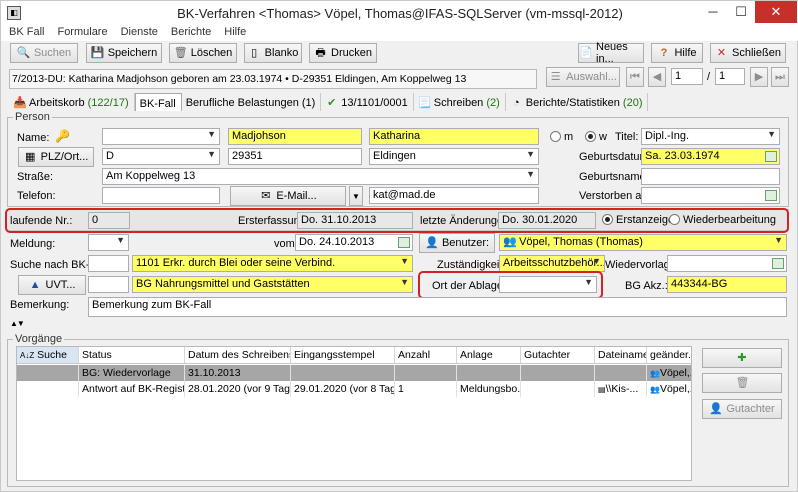 Image resolution: width=798 pixels, height=492 pixels. Describe the element at coordinates (48, 355) in the screenshot. I see `column-header-suche: A↓Z Suche` at that location.